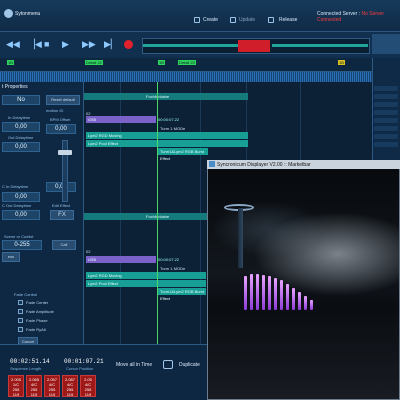  What do you see at coordinates (65, 44) in the screenshot?
I see `play-icon: ▶` at bounding box center [65, 44].